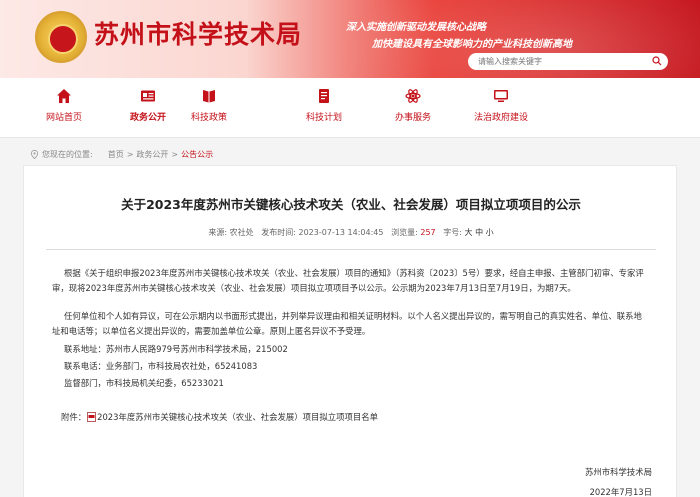 This screenshot has width=700, height=497. I want to click on meta-views: 257, so click(428, 232).